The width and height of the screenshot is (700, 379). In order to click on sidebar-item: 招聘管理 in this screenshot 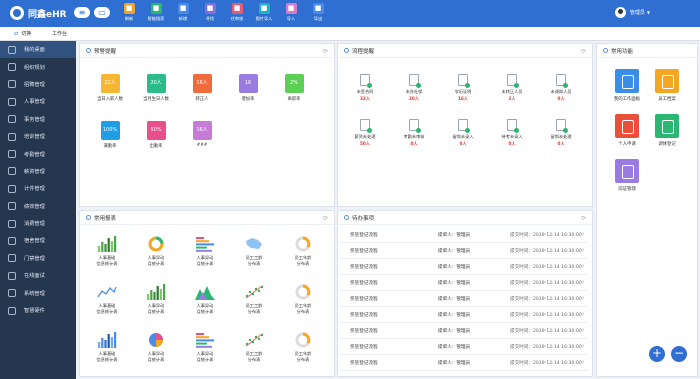, I will do `click(38, 84)`.